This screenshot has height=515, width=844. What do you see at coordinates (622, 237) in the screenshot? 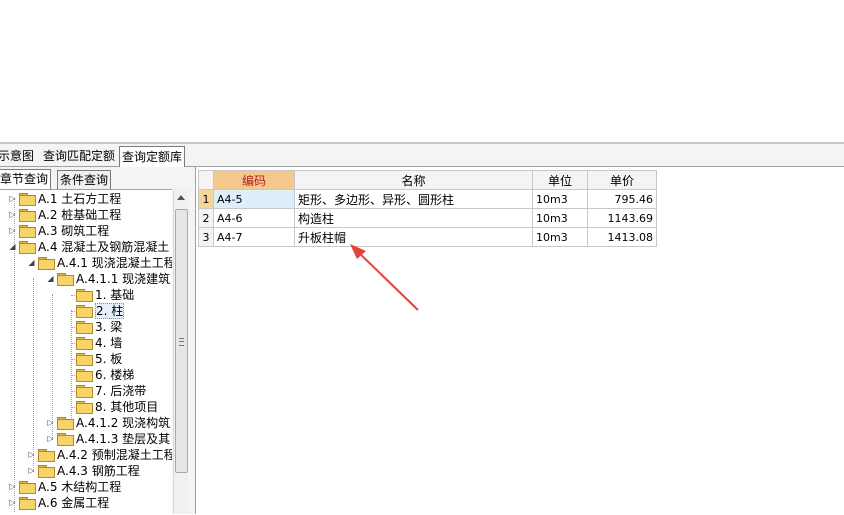
I see `price-cell: 1413.08` at bounding box center [622, 237].